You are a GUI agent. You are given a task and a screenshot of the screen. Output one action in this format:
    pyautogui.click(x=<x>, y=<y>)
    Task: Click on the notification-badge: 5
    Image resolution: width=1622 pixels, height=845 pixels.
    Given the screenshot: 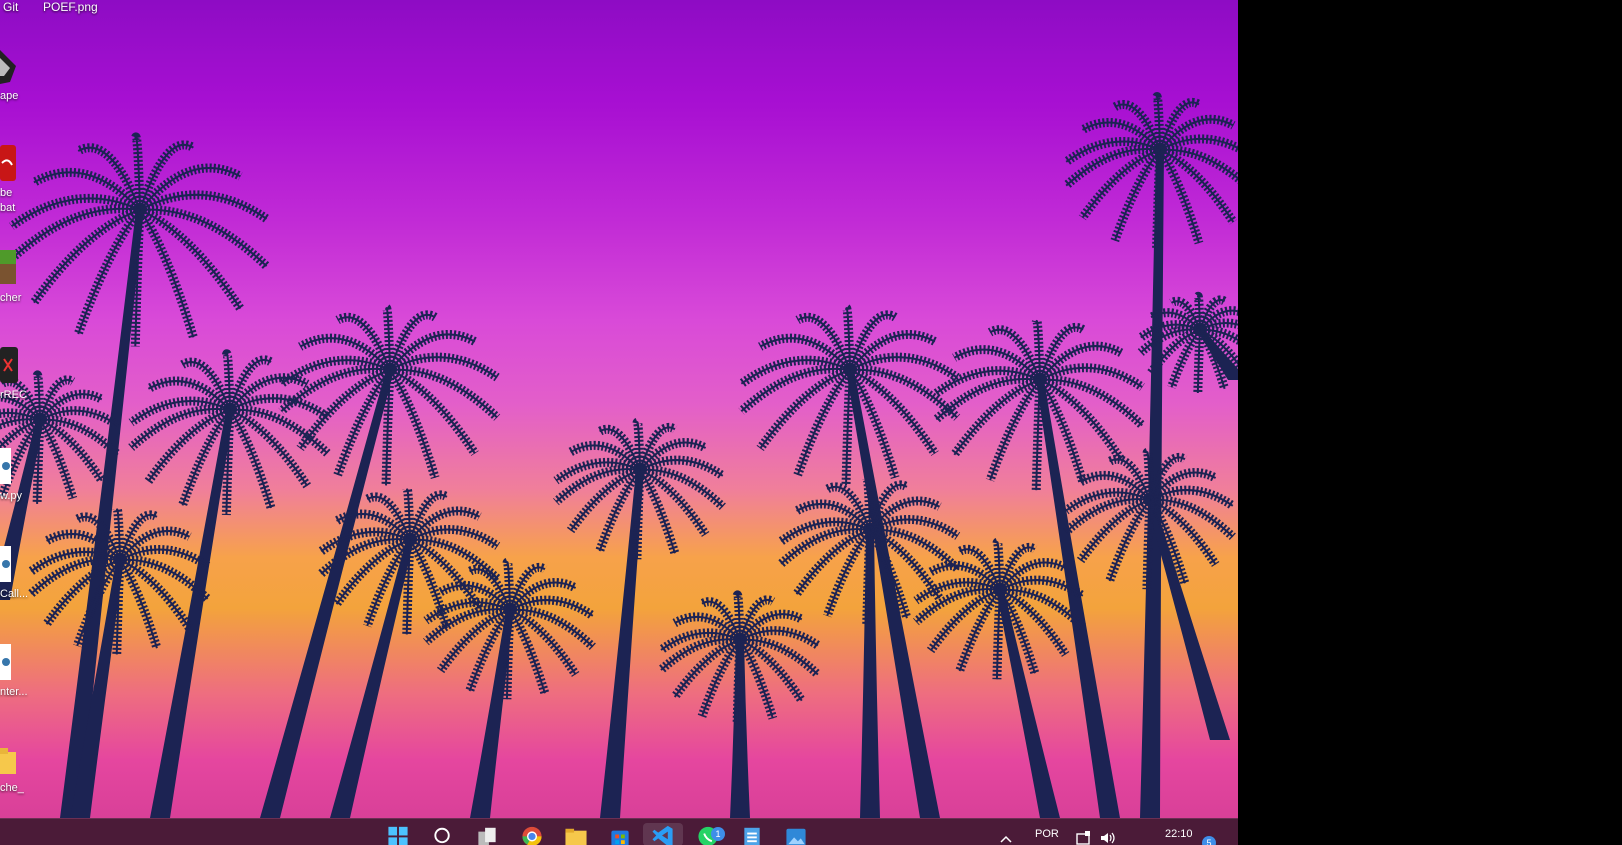 What is the action you would take?
    pyautogui.click(x=1209, y=840)
    